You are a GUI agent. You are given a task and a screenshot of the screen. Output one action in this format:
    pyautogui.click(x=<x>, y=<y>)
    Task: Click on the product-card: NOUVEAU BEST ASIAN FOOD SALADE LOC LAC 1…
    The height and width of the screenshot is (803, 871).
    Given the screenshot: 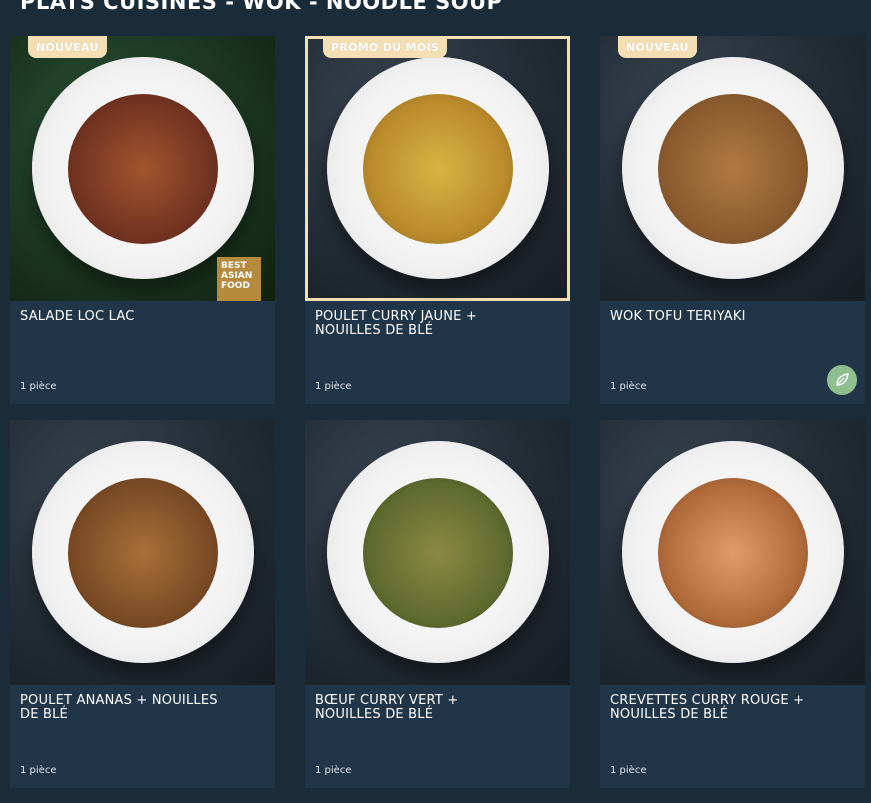 What is the action you would take?
    pyautogui.click(x=142, y=220)
    